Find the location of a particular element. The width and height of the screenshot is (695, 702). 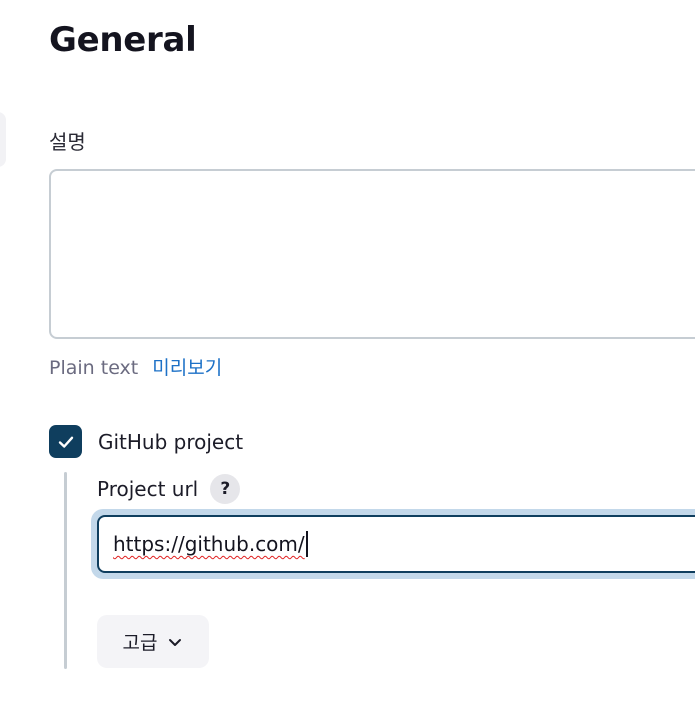

chevron-down-icon is located at coordinates (175, 642).